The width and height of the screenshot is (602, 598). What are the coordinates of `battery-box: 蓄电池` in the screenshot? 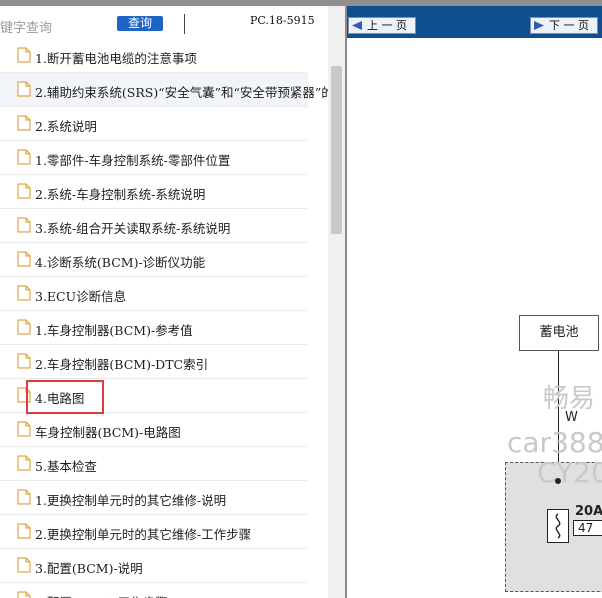 It's located at (559, 333).